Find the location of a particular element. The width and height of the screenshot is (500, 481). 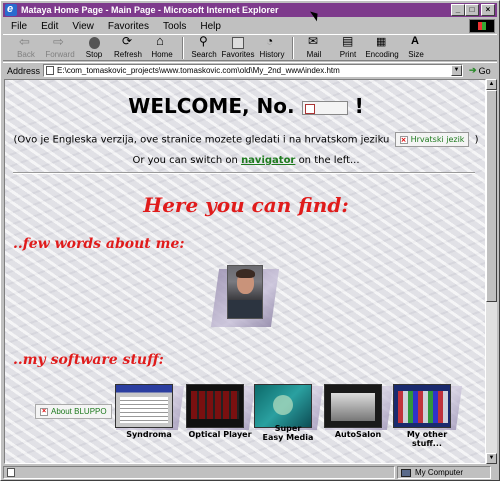

software-autosalon-link: AutoSalon is located at coordinates (359, 415).